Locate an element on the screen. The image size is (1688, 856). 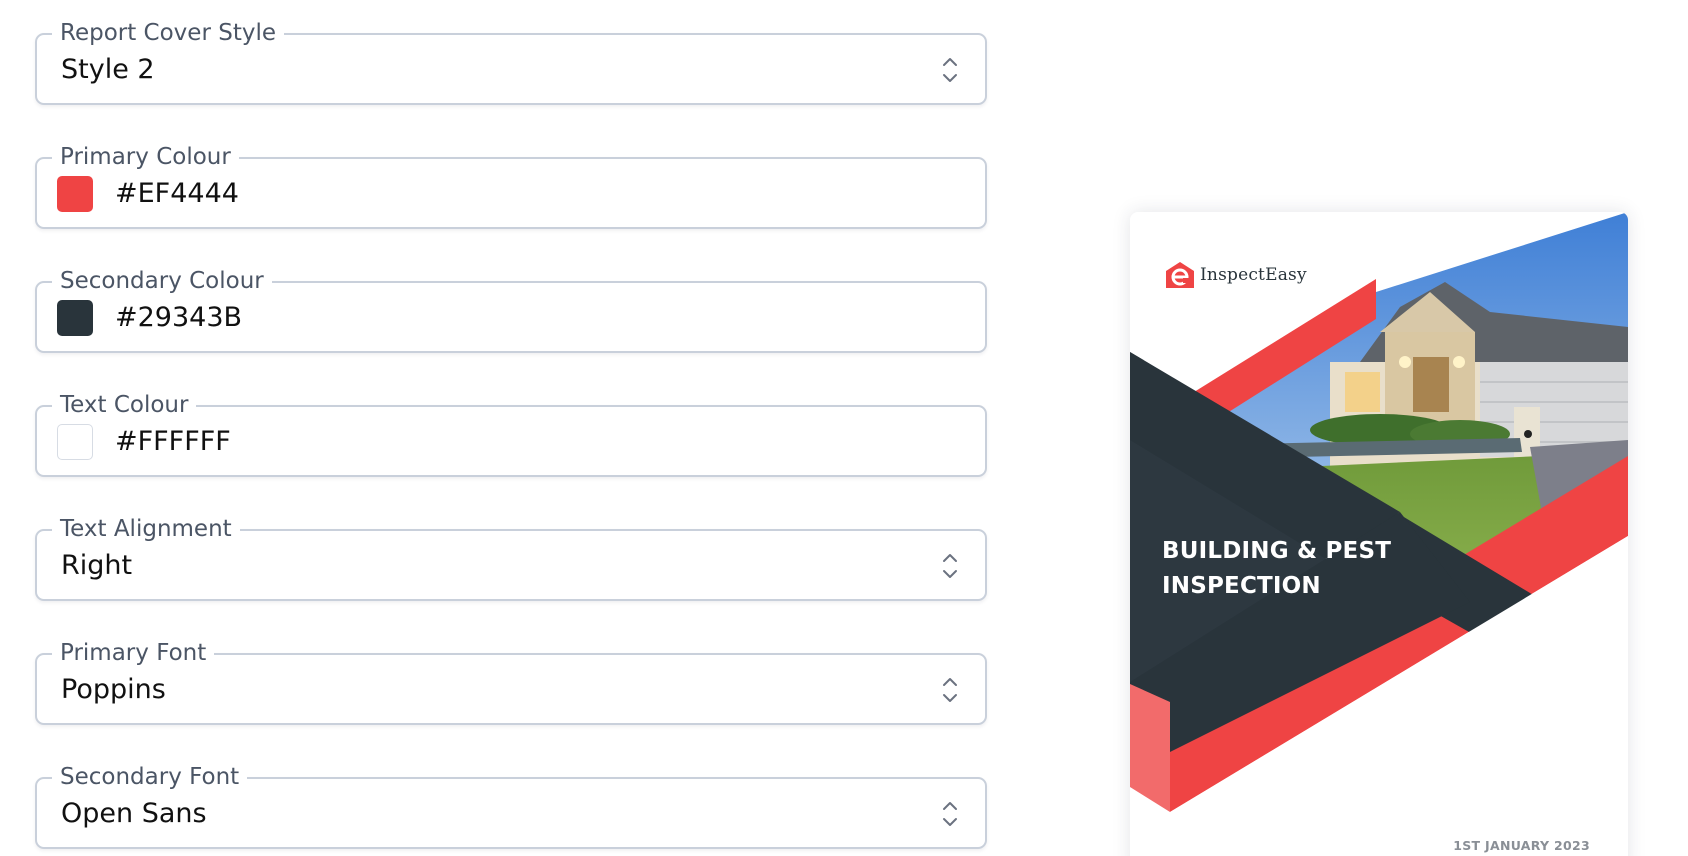
report-cover-style-value: Style 2 is located at coordinates (108, 69).